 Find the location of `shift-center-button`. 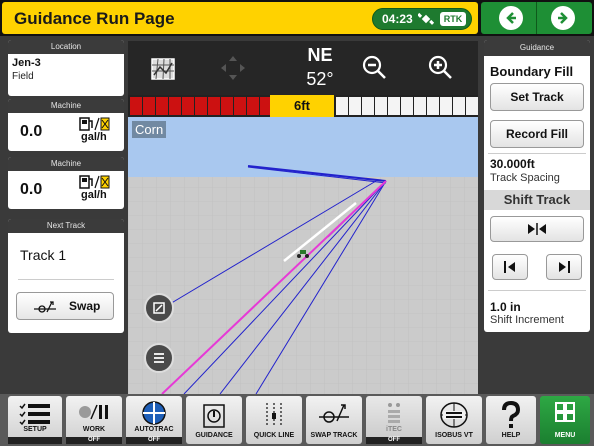

shift-center-button is located at coordinates (537, 229).